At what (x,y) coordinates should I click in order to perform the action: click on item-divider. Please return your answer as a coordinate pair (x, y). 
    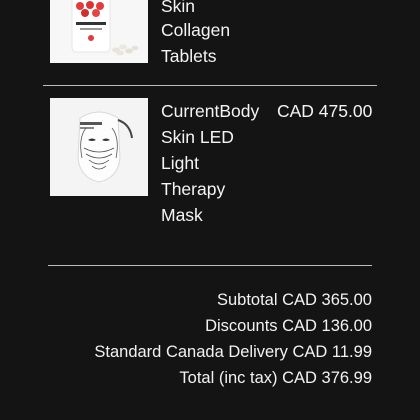
    Looking at the image, I should click on (210, 85).